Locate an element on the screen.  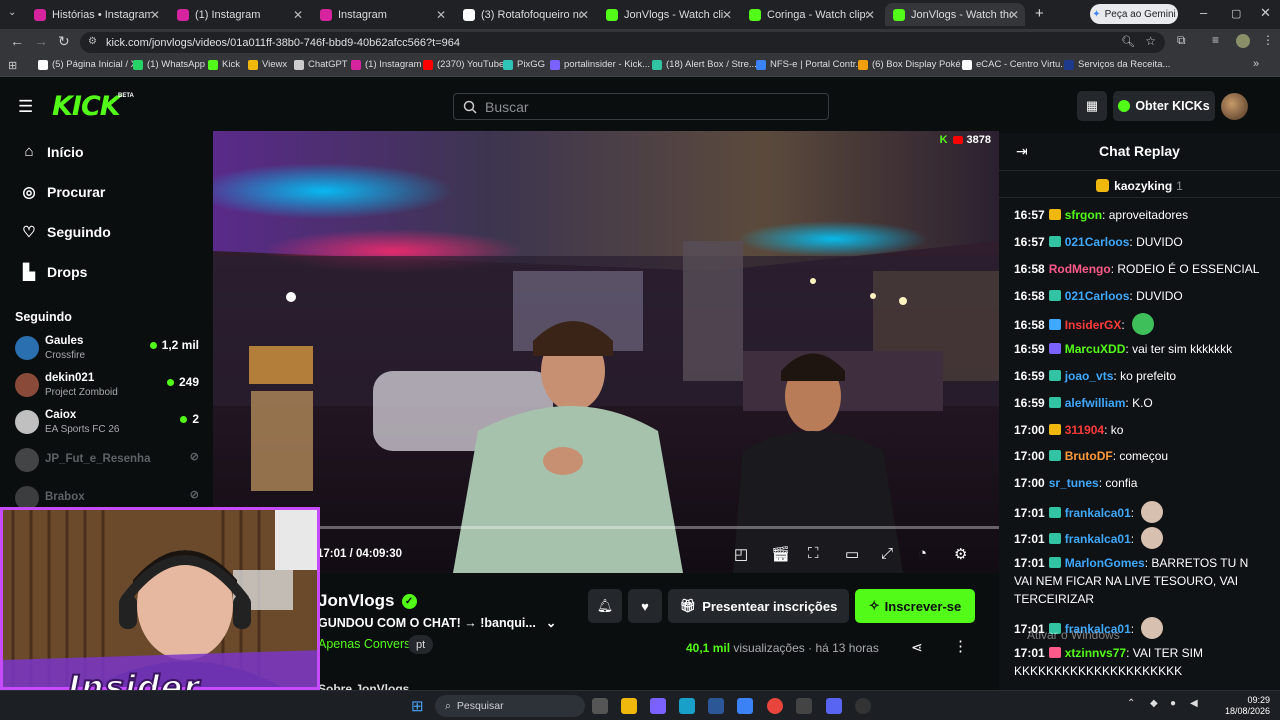
task-view-icon is located at coordinates (600, 706).